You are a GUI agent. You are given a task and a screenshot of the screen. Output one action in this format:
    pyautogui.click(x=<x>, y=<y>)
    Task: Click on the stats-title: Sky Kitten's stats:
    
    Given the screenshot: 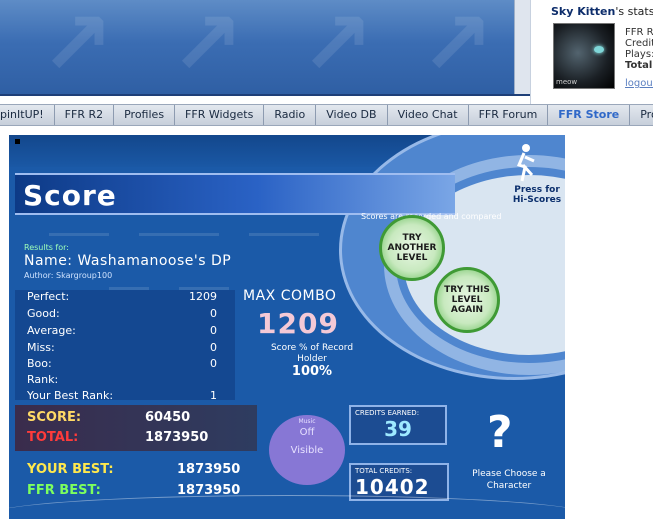 What is the action you would take?
    pyautogui.click(x=602, y=11)
    